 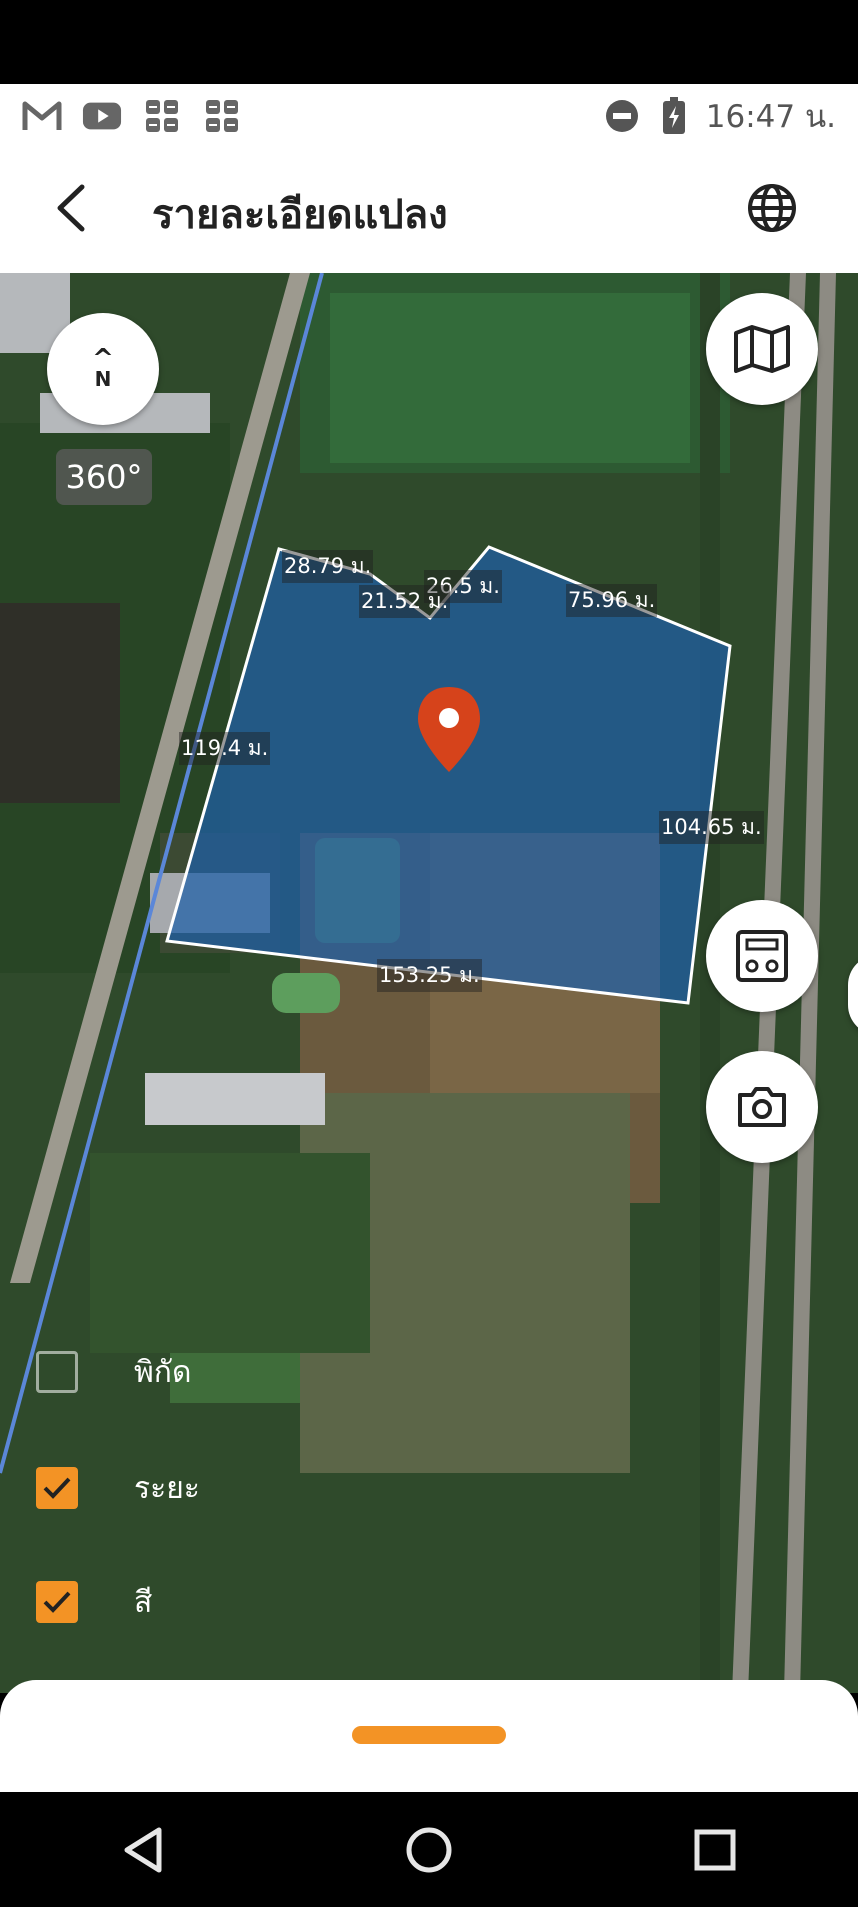 What do you see at coordinates (711, 827) in the screenshot?
I see `measurement-label: 104.65 ม.` at bounding box center [711, 827].